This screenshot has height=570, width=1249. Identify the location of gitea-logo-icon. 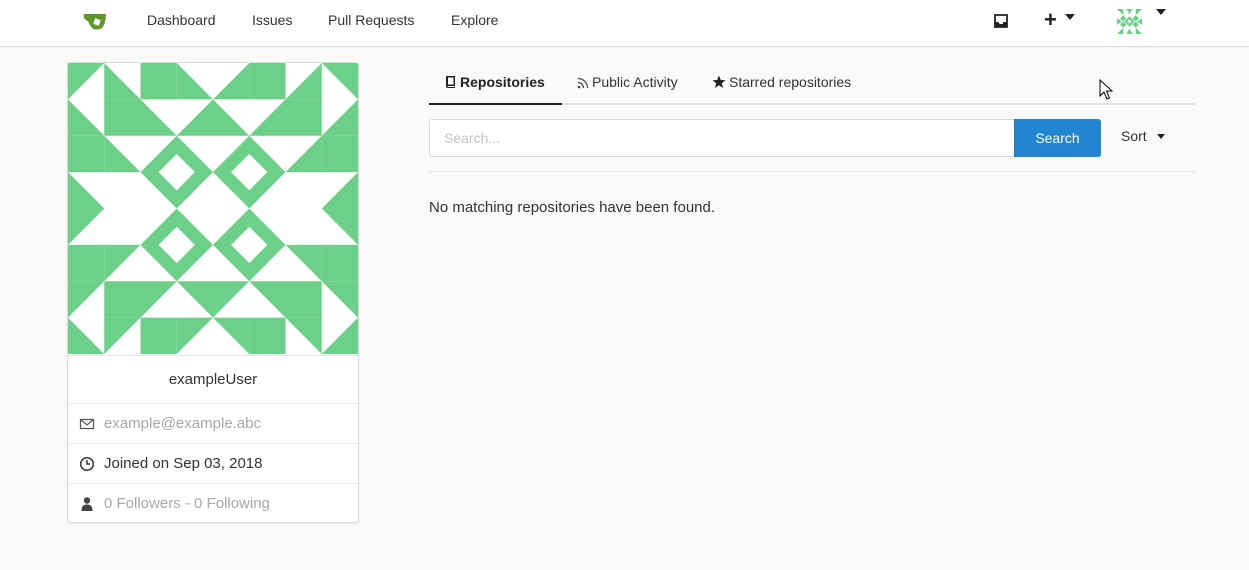
(97, 21).